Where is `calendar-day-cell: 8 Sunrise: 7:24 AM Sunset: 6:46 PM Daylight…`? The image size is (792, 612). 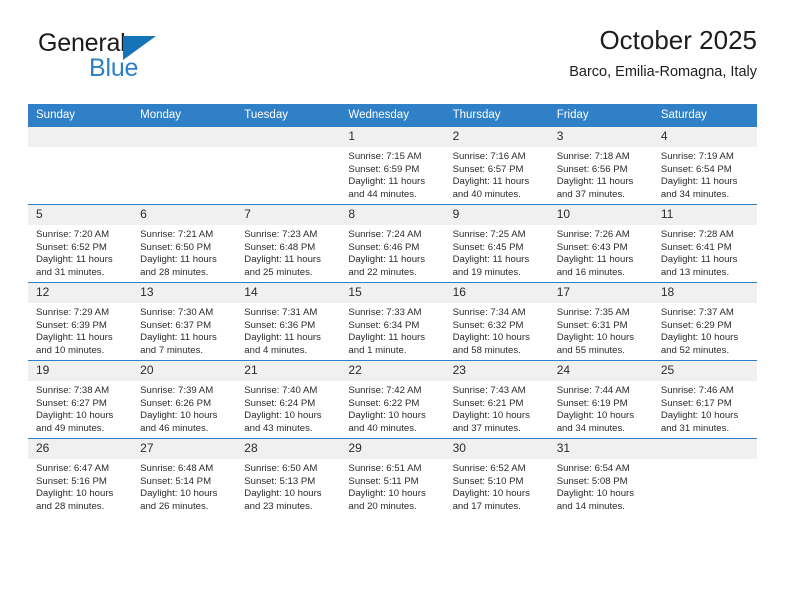
calendar-day-cell: 8 Sunrise: 7:24 AM Sunset: 6:46 PM Daylight… is located at coordinates (392, 243).